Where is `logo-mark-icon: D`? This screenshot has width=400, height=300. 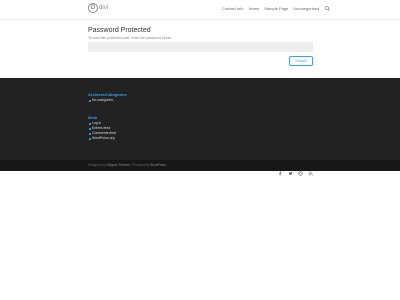
logo-mark-icon: D is located at coordinates (93, 8).